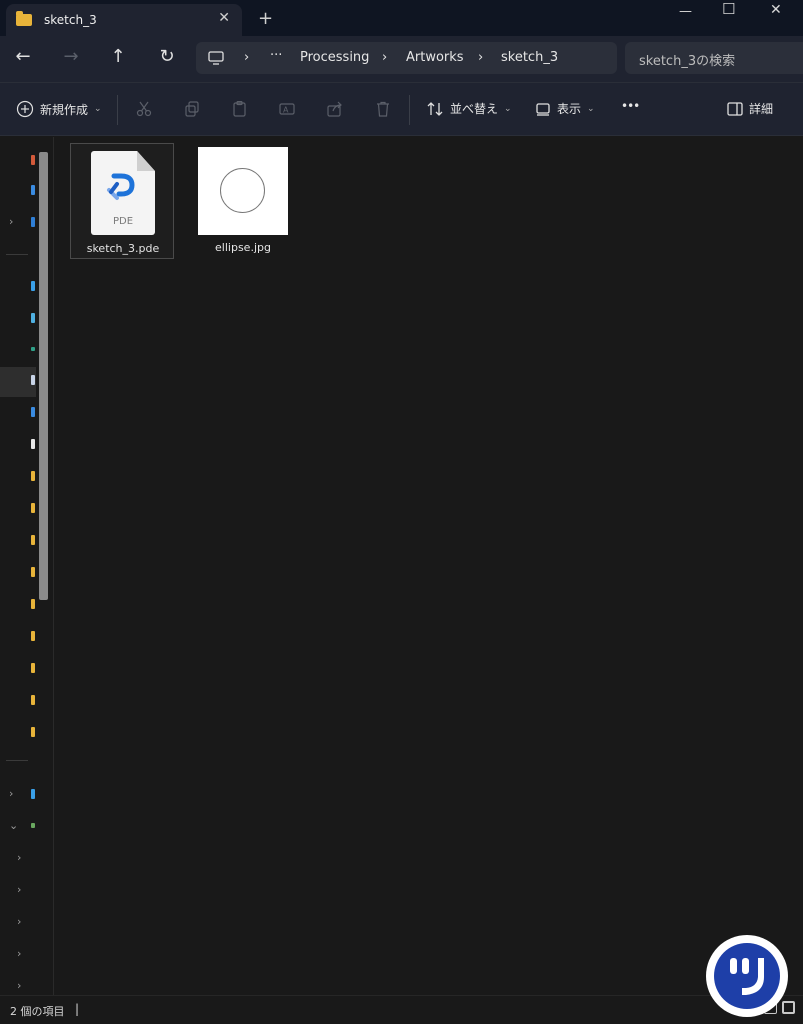 This screenshot has width=803, height=1024. Describe the element at coordinates (33, 444) in the screenshot. I see `videos-icon` at that location.